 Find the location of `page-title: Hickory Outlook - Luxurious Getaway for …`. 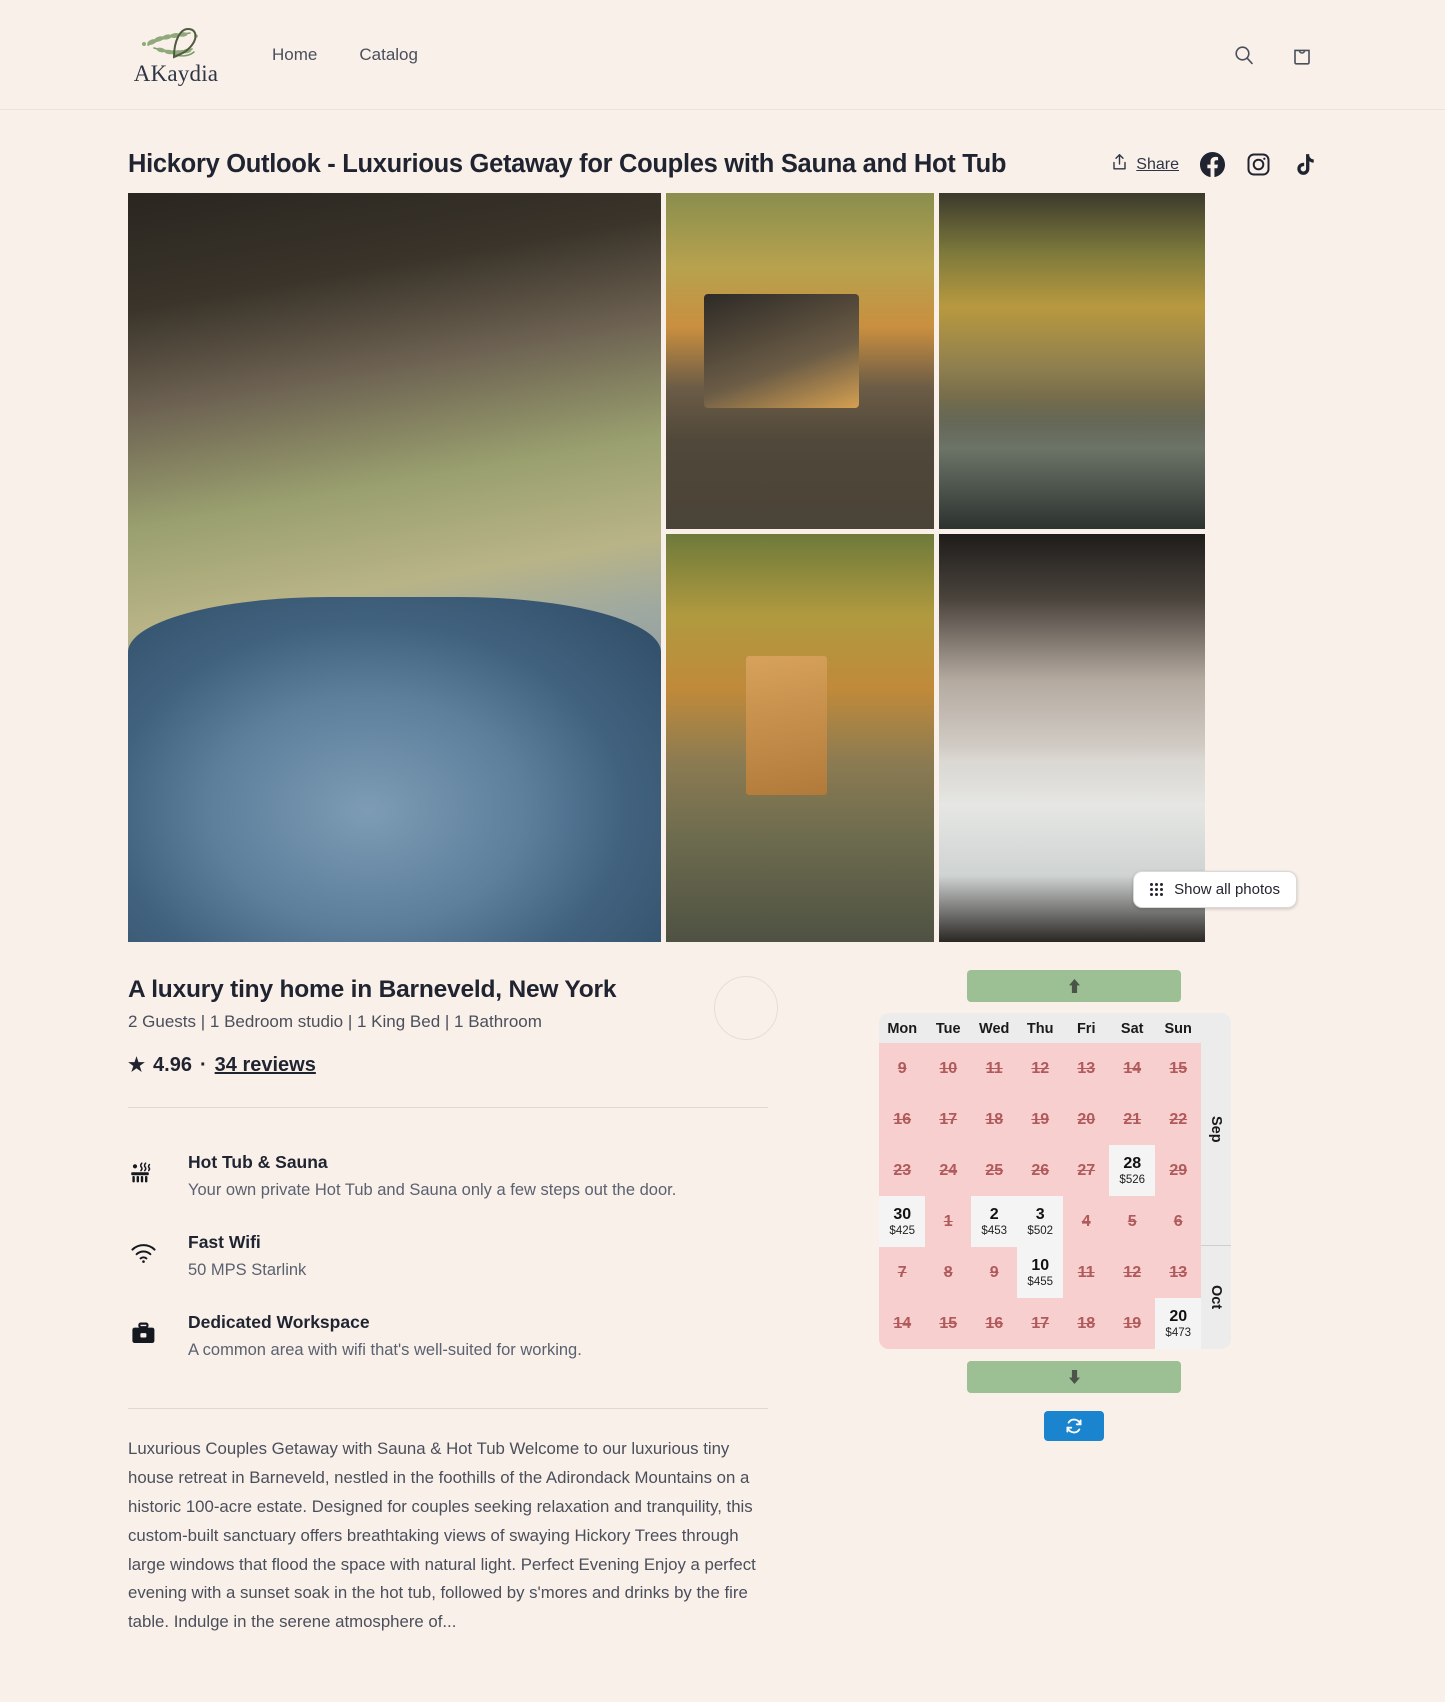

page-title: Hickory Outlook - Luxurious Getaway for … is located at coordinates (567, 164).